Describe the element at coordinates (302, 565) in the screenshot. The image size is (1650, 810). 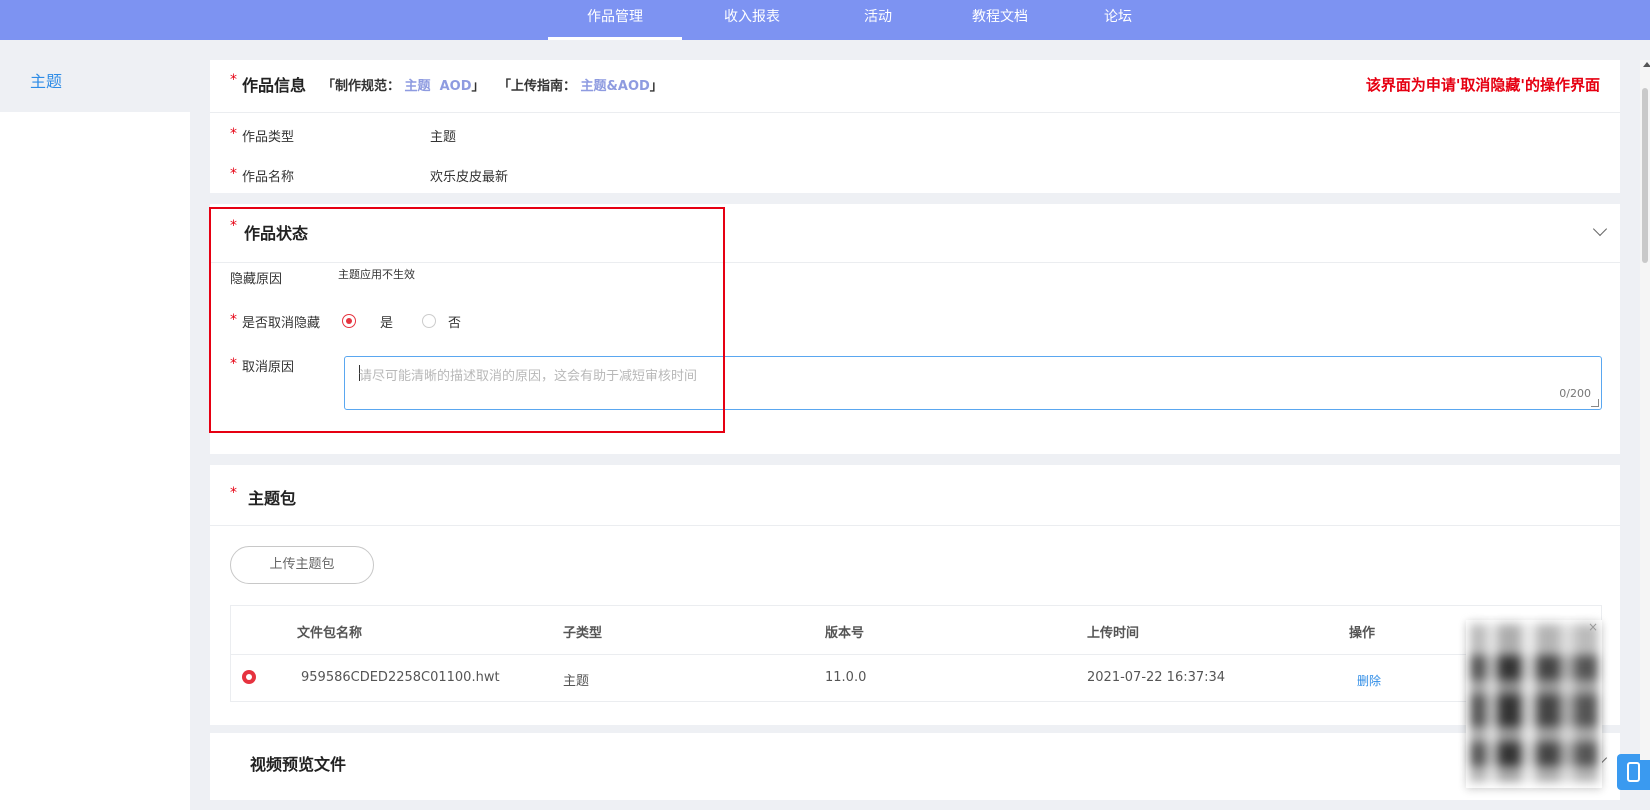
I see `upload-theme-package-button: 上传主题包` at that location.